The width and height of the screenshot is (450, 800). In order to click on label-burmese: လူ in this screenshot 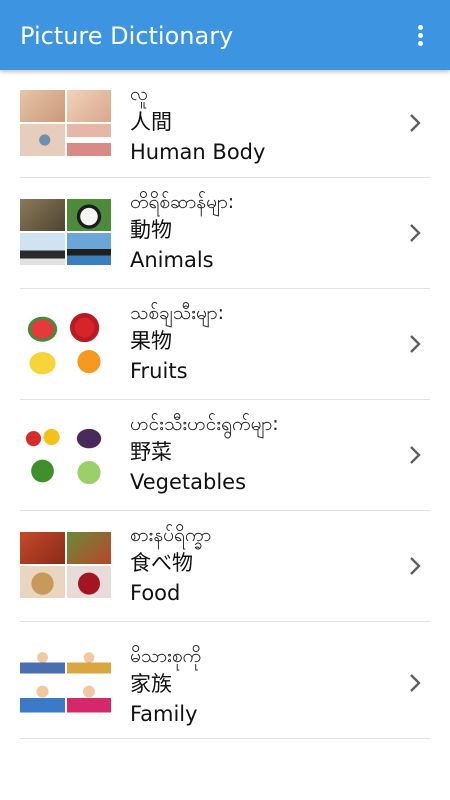, I will do `click(139, 94)`.